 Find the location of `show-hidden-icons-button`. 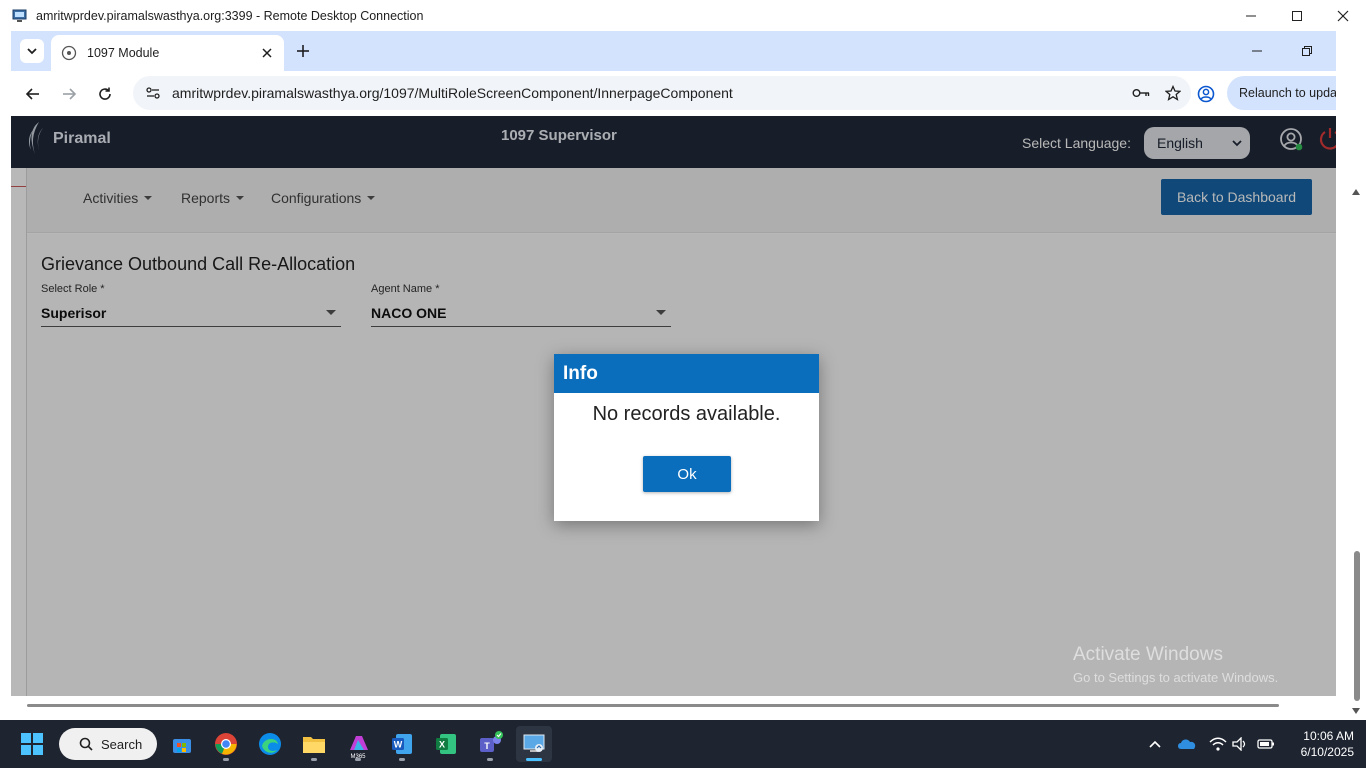

show-hidden-icons-button is located at coordinates (1155, 744).